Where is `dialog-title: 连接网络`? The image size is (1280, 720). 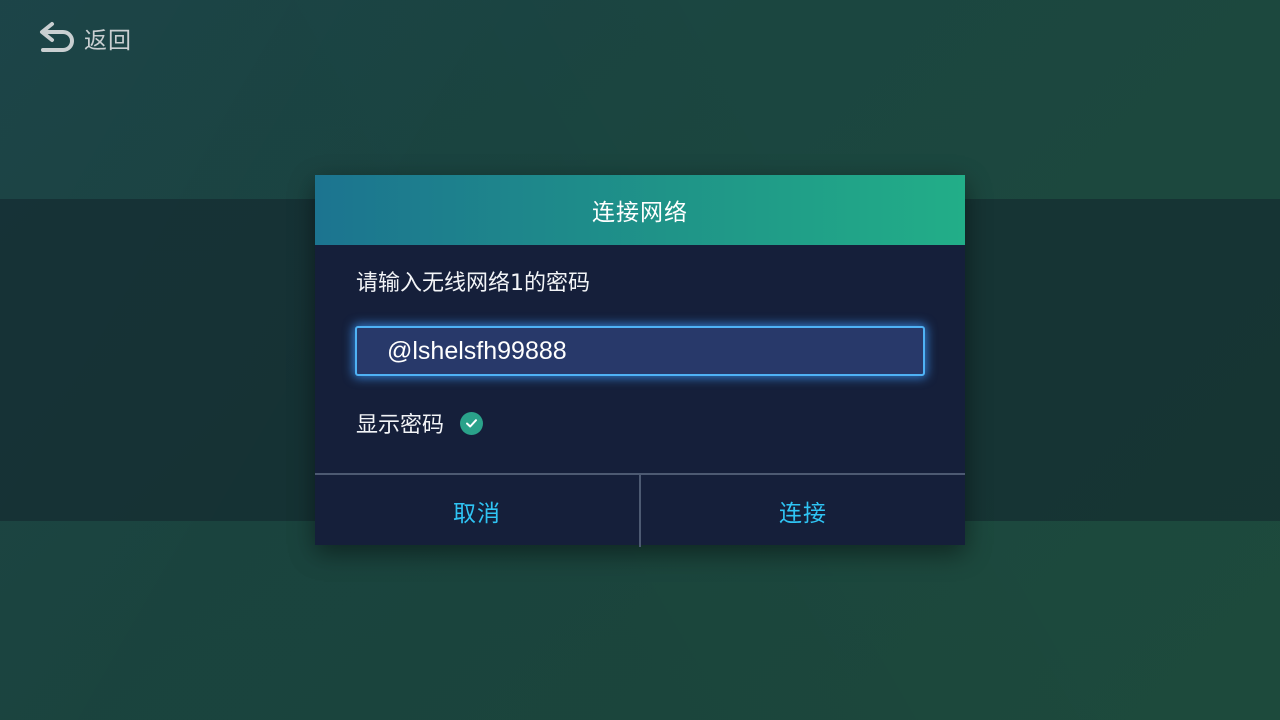 dialog-title: 连接网络 is located at coordinates (640, 213).